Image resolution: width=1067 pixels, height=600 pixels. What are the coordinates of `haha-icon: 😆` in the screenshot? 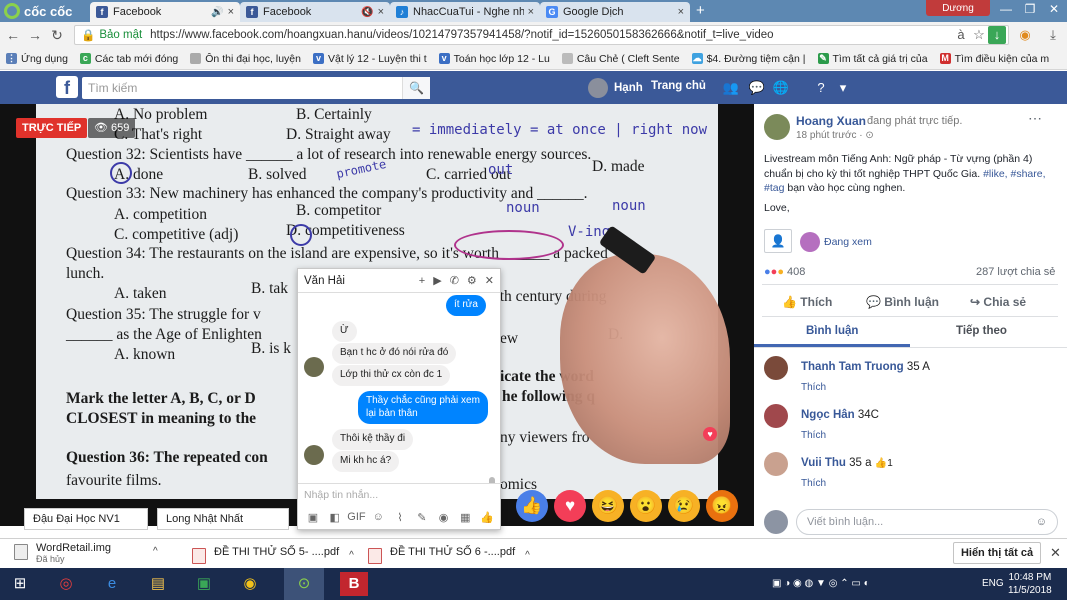 It's located at (608, 506).